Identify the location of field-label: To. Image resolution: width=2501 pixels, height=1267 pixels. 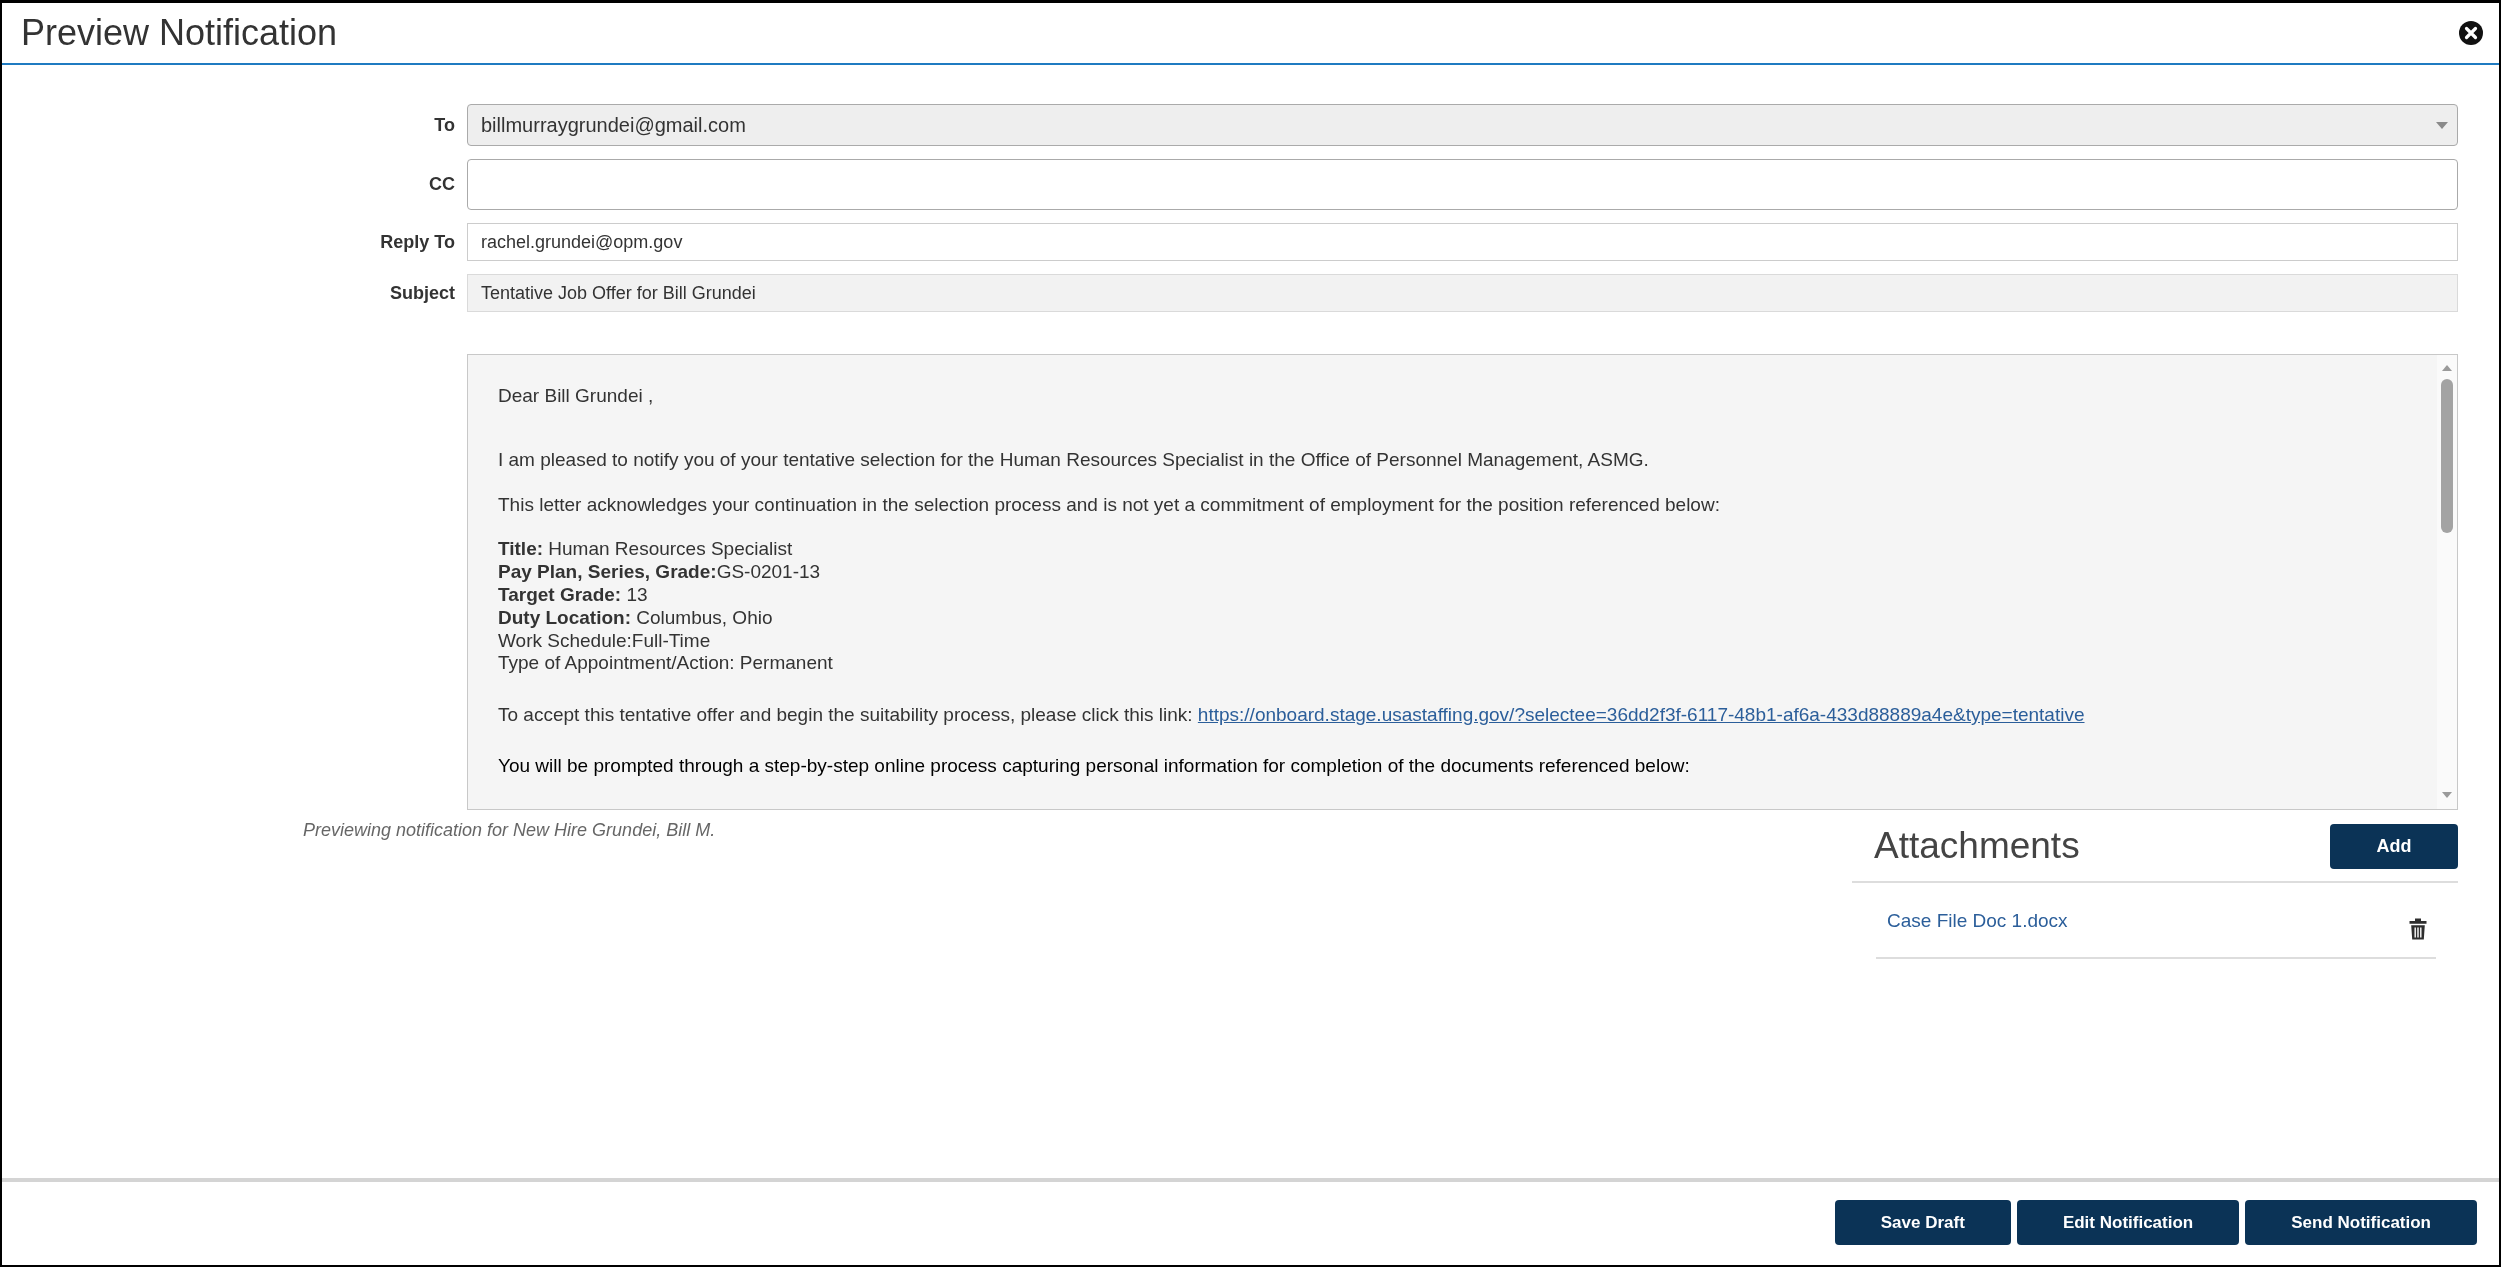
(444, 125).